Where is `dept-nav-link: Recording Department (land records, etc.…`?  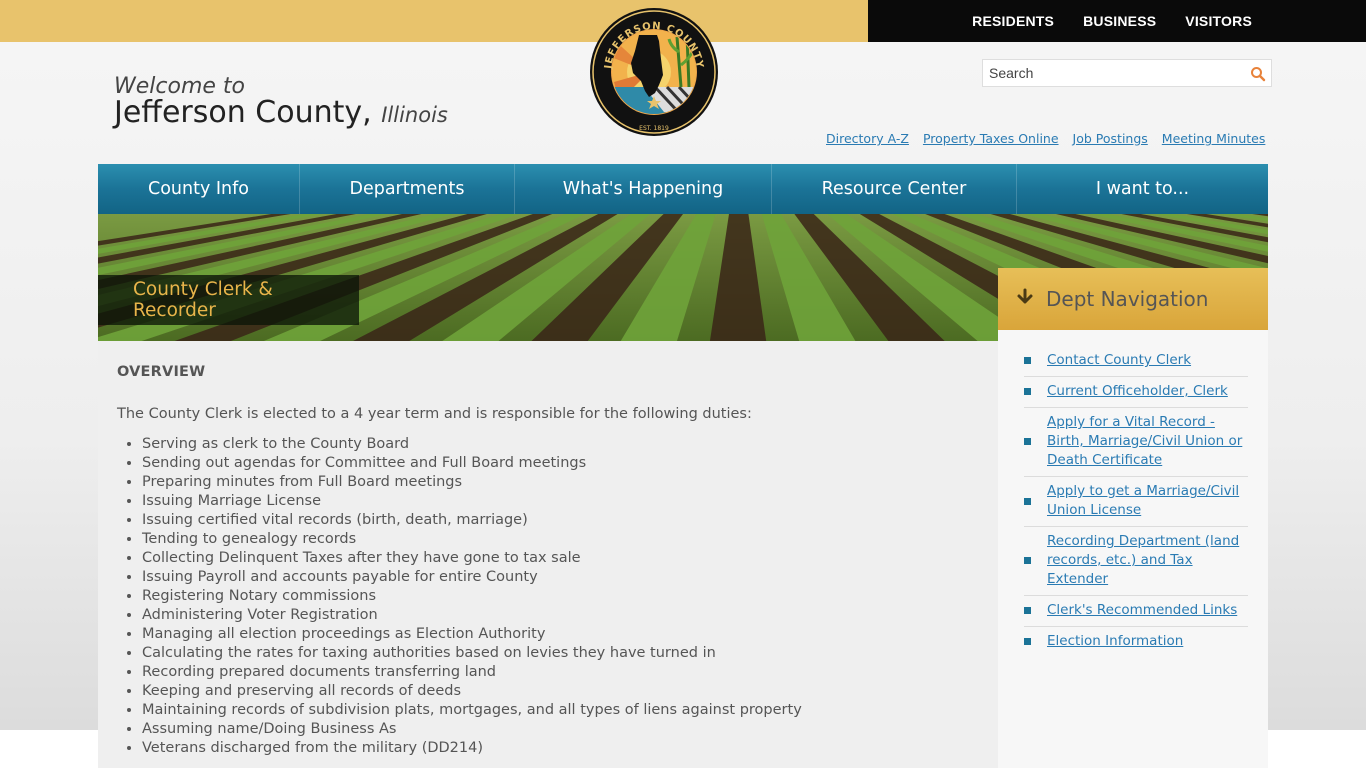
dept-nav-link: Recording Department (land records, etc.… is located at coordinates (1147, 560).